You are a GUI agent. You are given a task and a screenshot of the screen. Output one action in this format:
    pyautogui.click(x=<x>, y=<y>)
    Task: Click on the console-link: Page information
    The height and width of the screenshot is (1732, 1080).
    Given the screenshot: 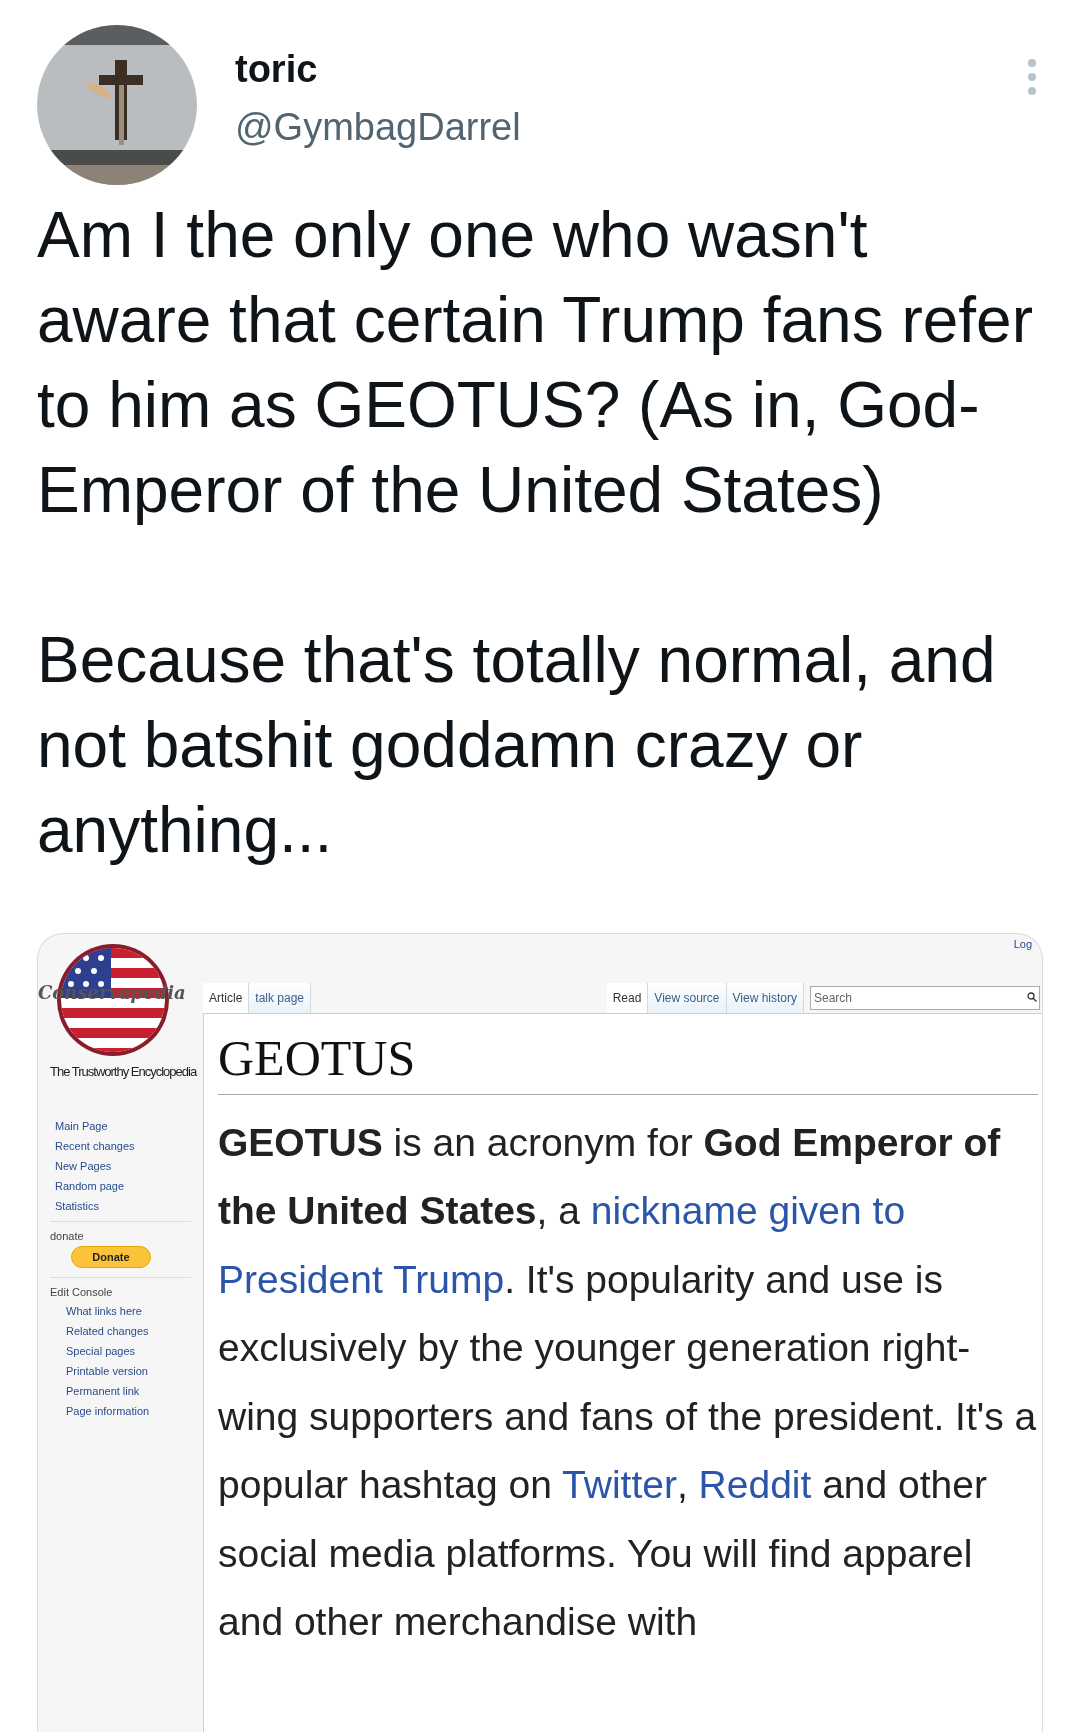 What is the action you would take?
    pyautogui.click(x=134, y=1411)
    